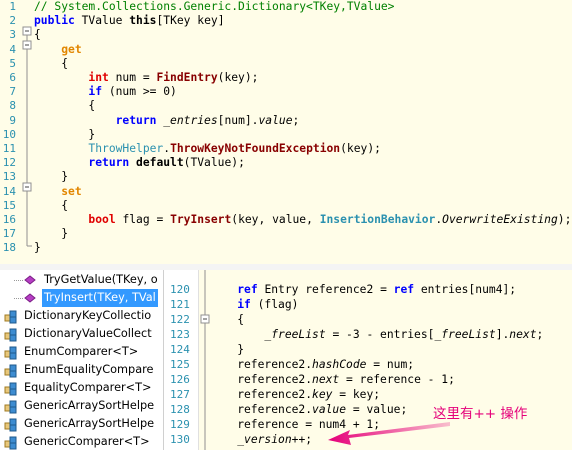  I want to click on code-text: if (num >= 0), so click(132, 92).